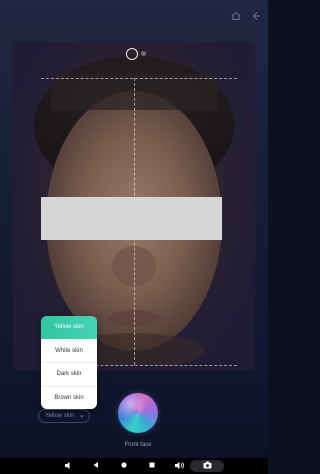 The height and width of the screenshot is (474, 320). Describe the element at coordinates (139, 78) in the screenshot. I see `guide-line-top` at that location.